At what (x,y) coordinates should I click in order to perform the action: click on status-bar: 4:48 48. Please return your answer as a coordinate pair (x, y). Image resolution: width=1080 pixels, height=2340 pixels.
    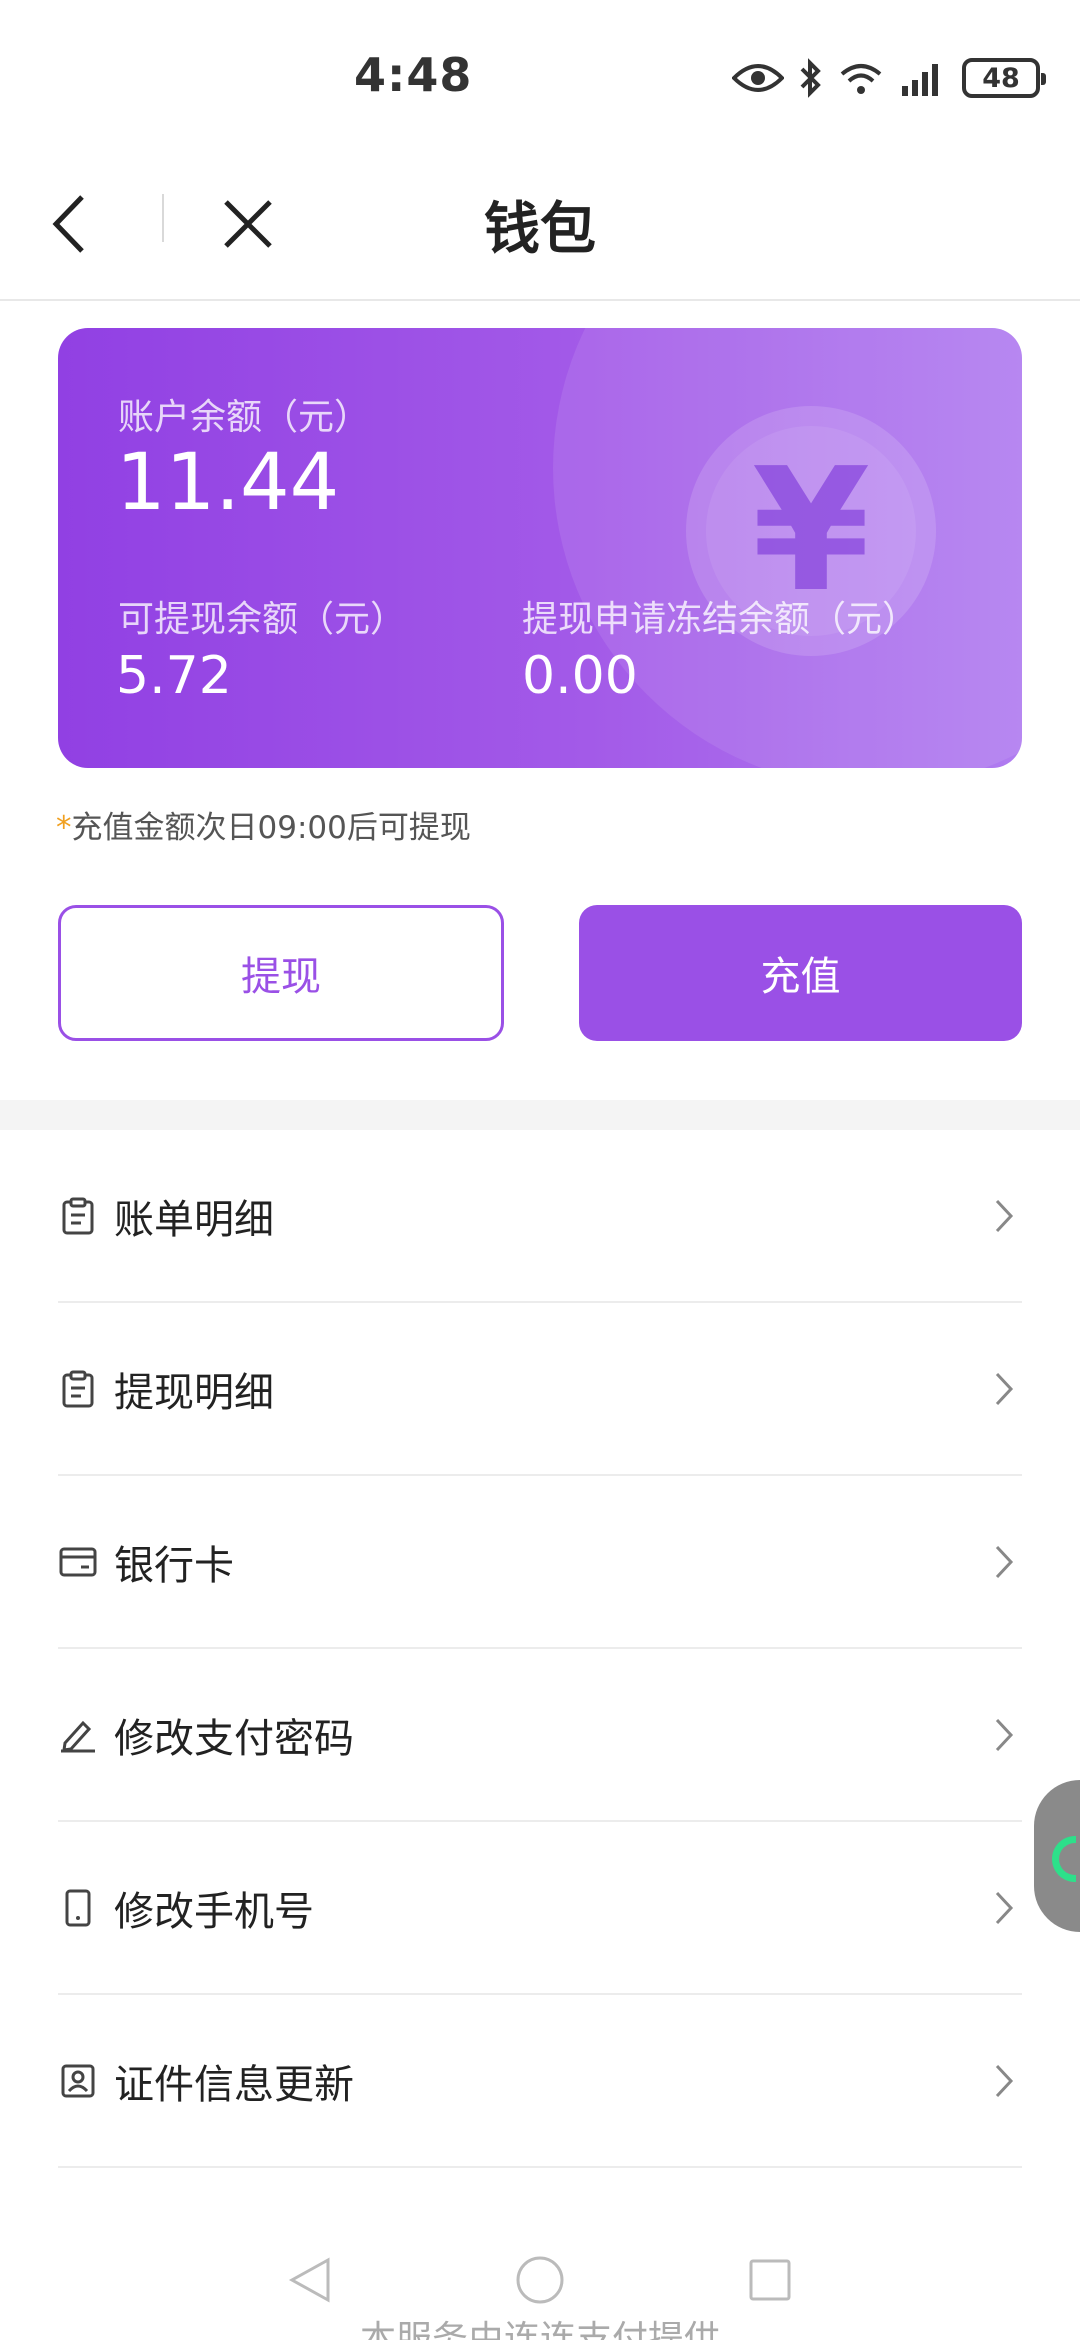
    Looking at the image, I should click on (540, 75).